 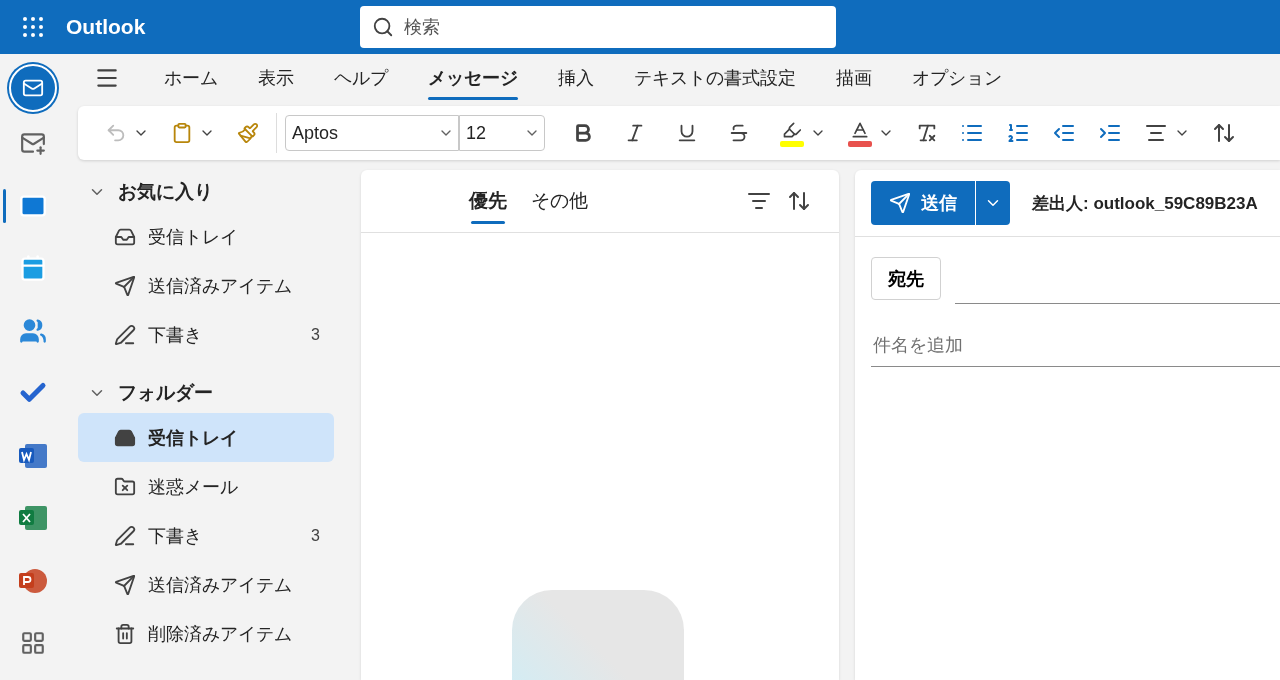 What do you see at coordinates (1145, 203) in the screenshot?
I see `sender-address: 差出人: outlook_59C89B23A` at bounding box center [1145, 203].